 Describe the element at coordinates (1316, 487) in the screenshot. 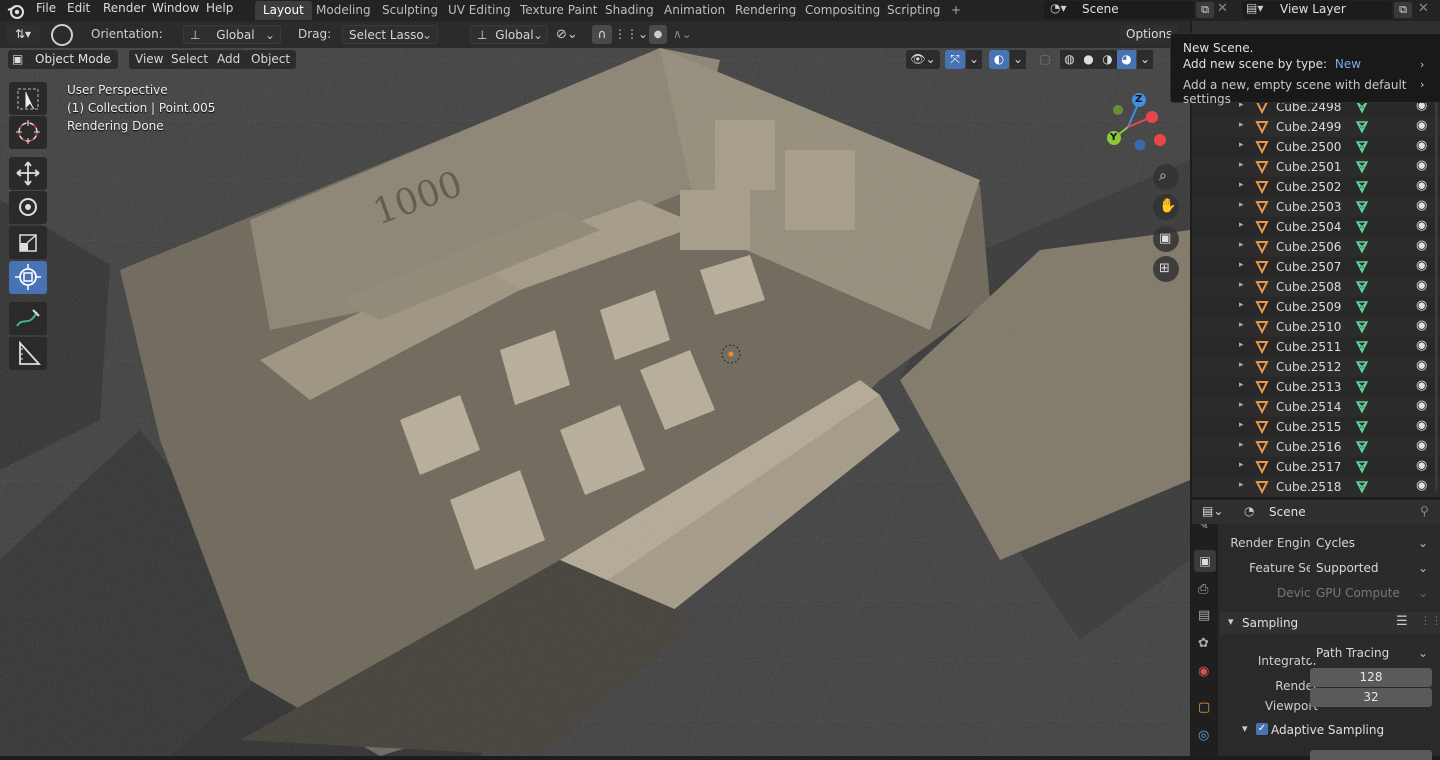

I see `outliner-row: ▸ Cube.2518 ◉` at that location.